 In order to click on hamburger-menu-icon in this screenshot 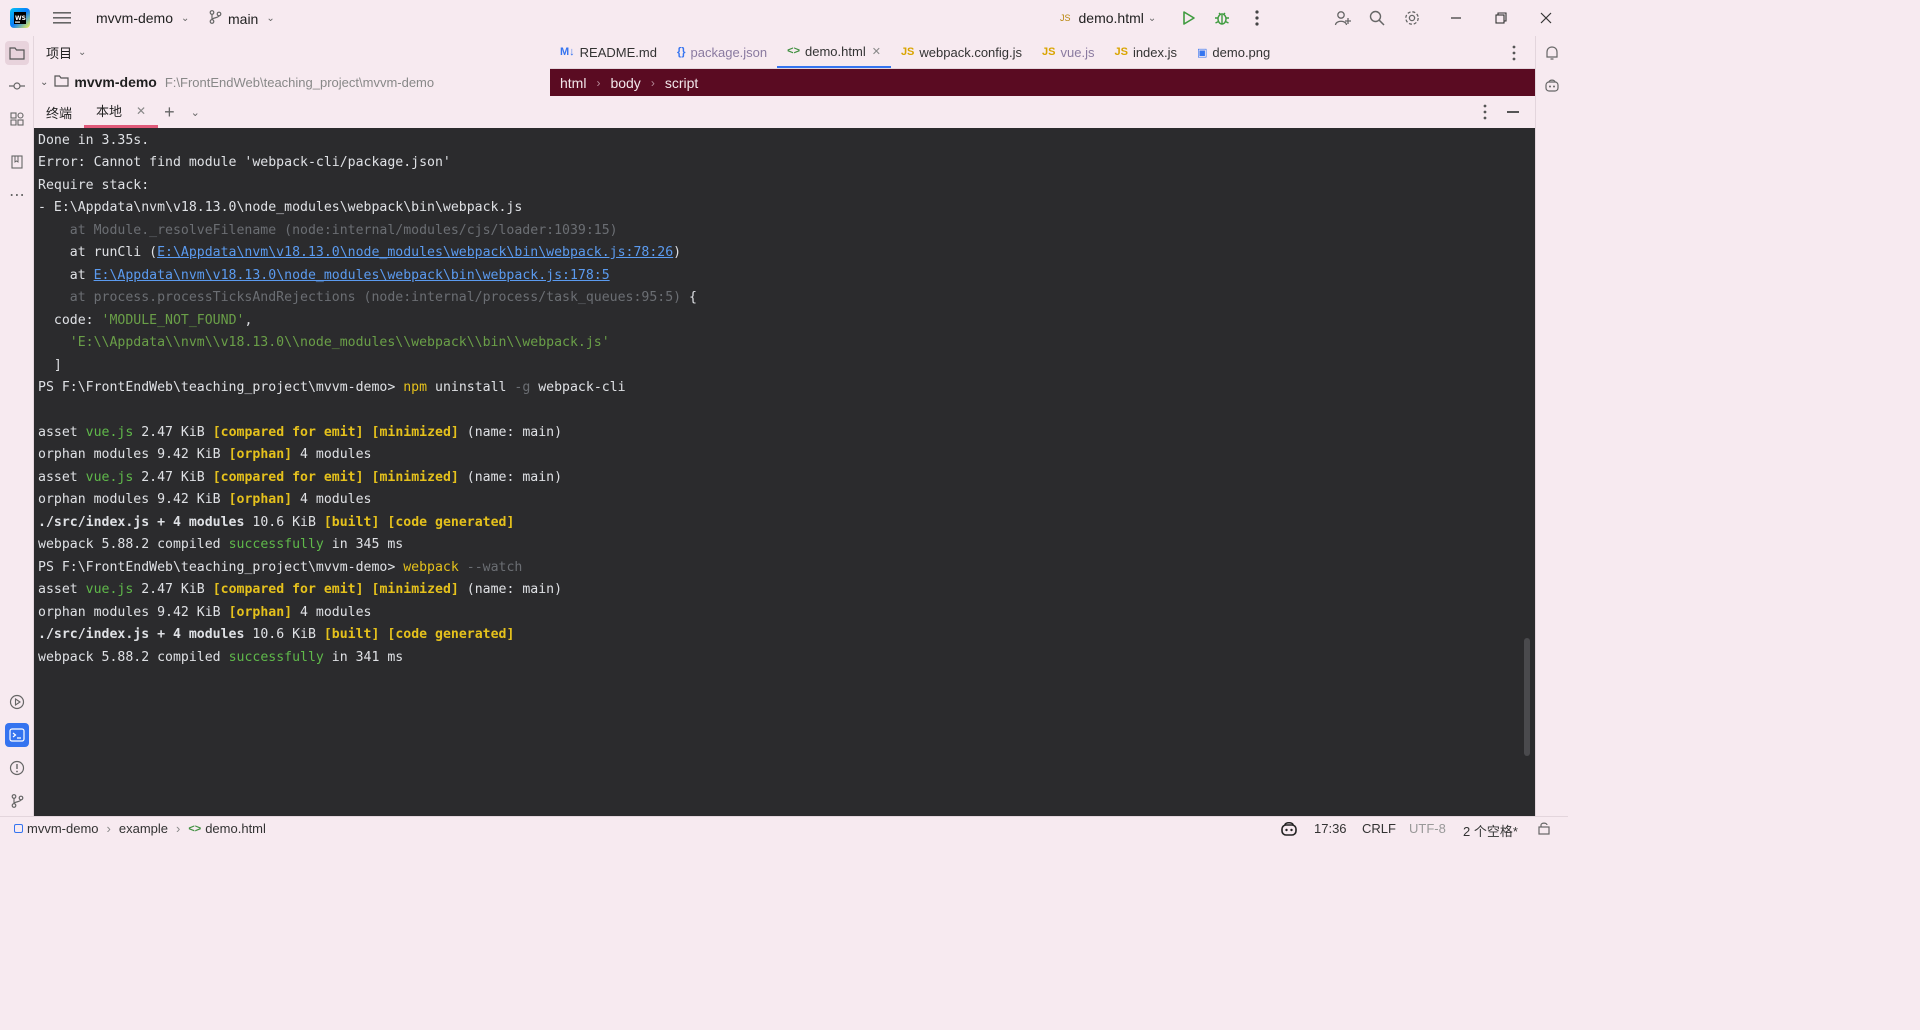, I will do `click(62, 18)`.